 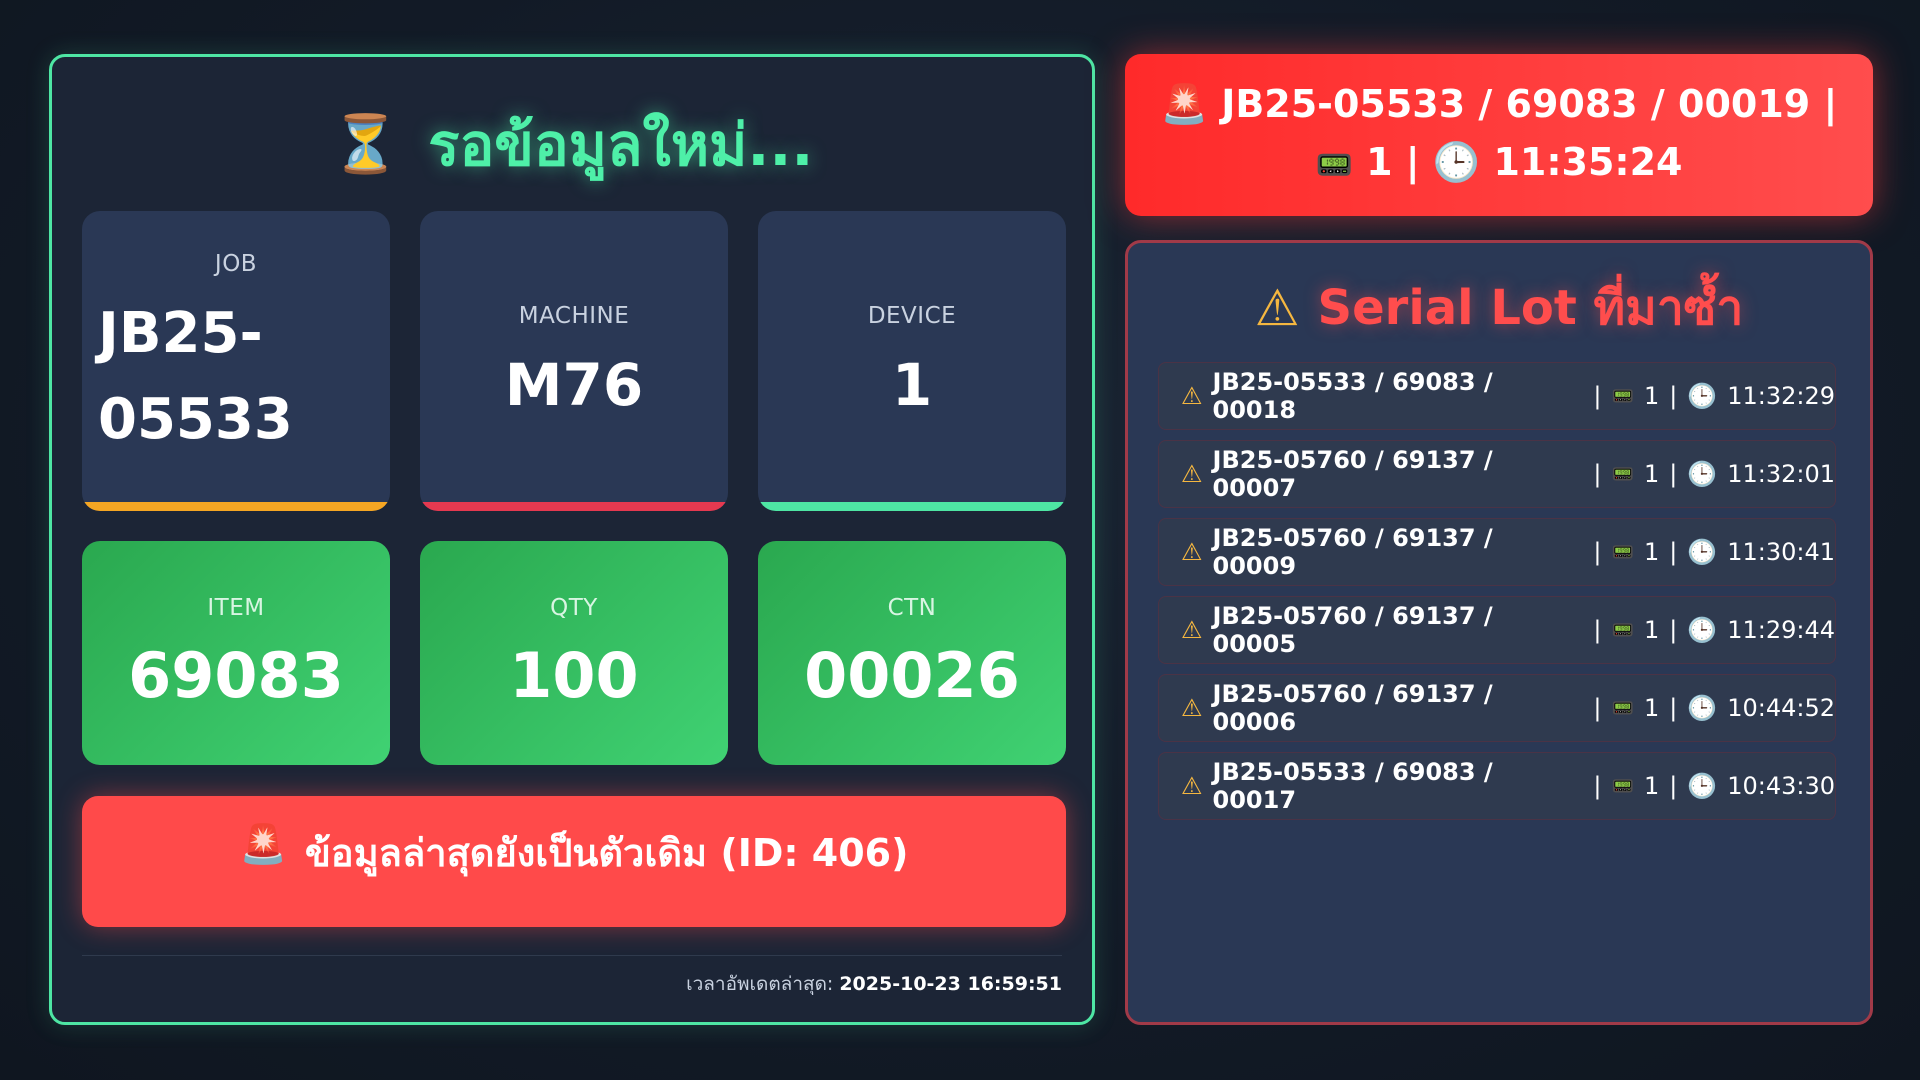 What do you see at coordinates (1781, 708) in the screenshot?
I see `scan-time: 10:44:52` at bounding box center [1781, 708].